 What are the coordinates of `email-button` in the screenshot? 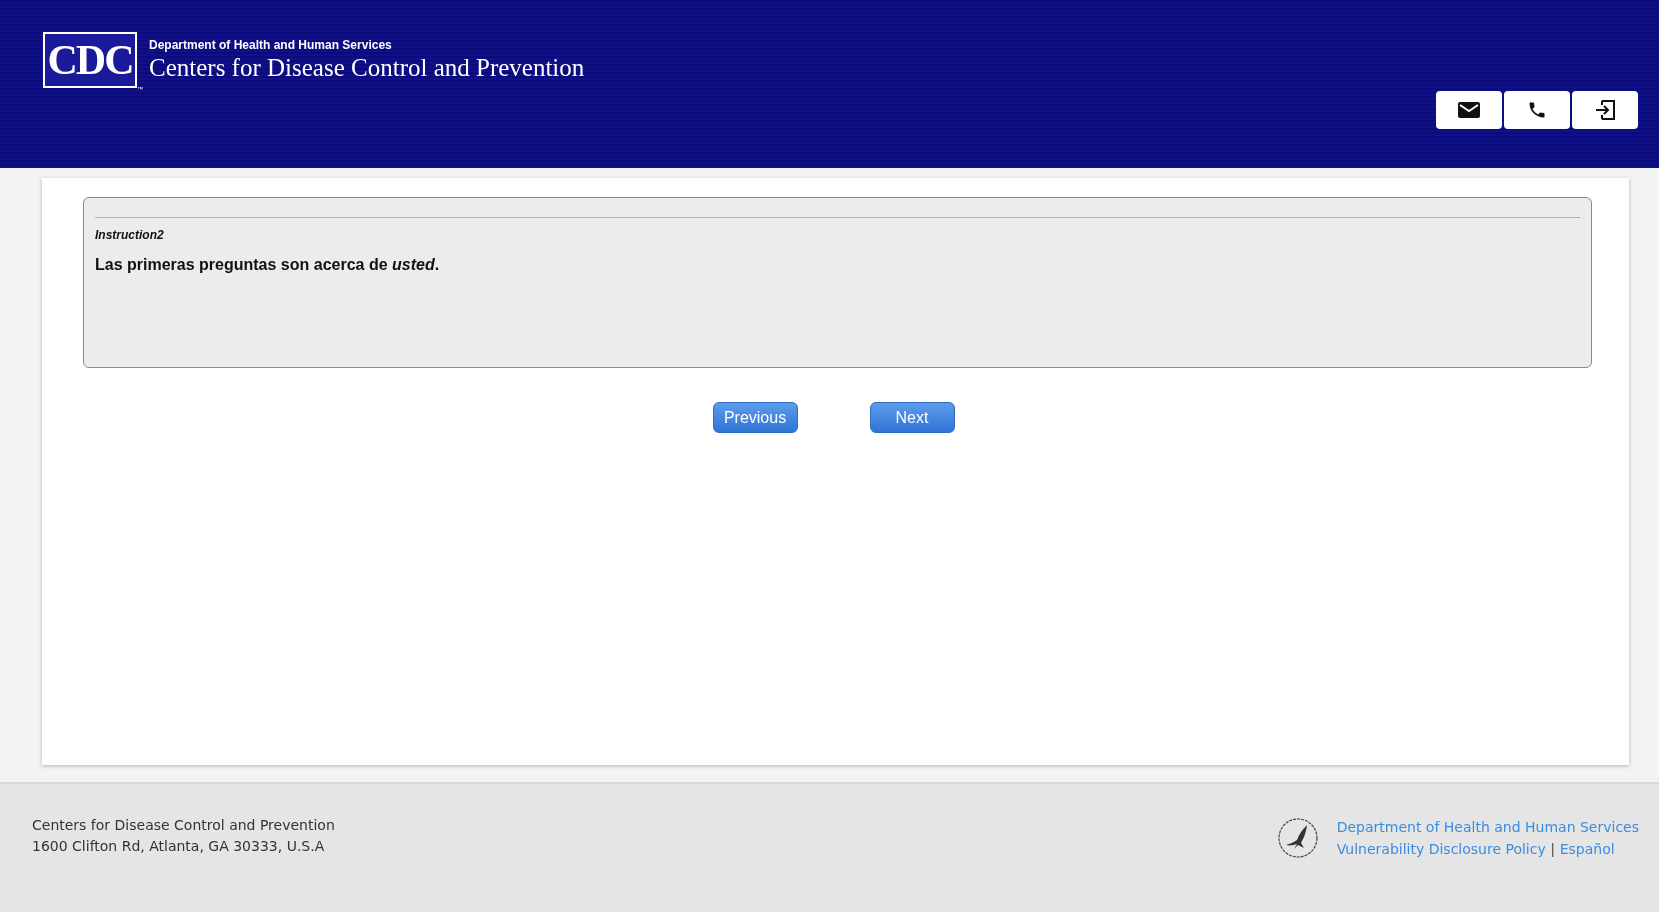 It's located at (1469, 110).